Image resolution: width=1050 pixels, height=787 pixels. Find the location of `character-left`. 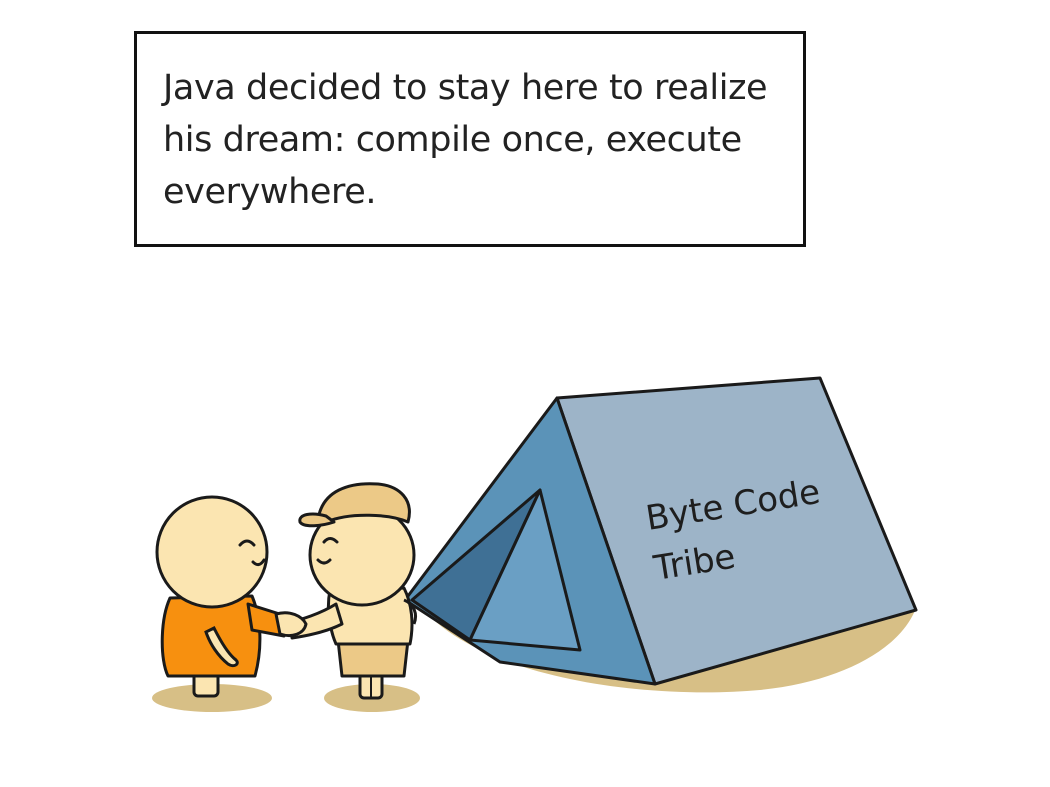

character-left is located at coordinates (221, 596).